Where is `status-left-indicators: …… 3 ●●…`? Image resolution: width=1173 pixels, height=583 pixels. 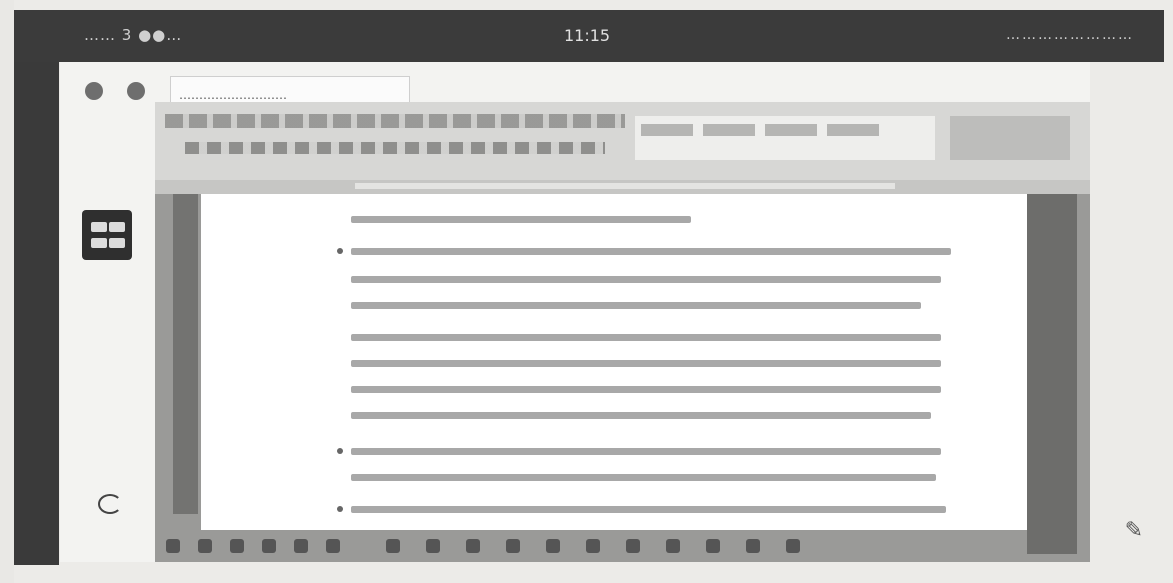 status-left-indicators: …… 3 ●●… is located at coordinates (133, 35).